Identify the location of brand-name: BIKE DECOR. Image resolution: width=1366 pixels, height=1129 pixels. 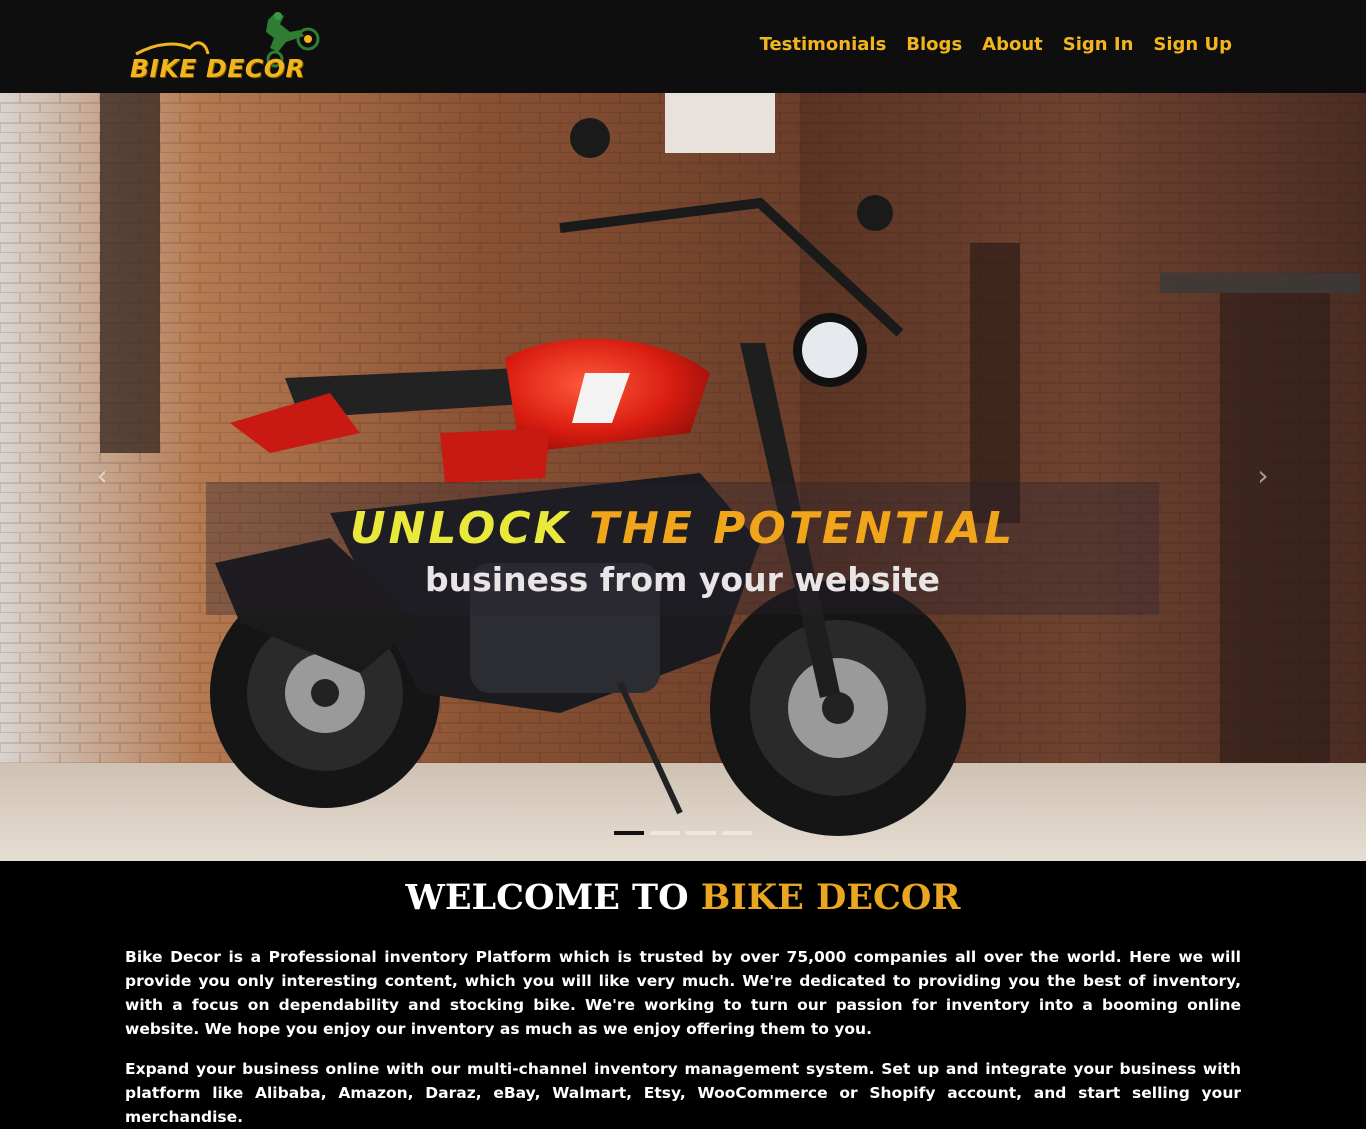
(218, 68).